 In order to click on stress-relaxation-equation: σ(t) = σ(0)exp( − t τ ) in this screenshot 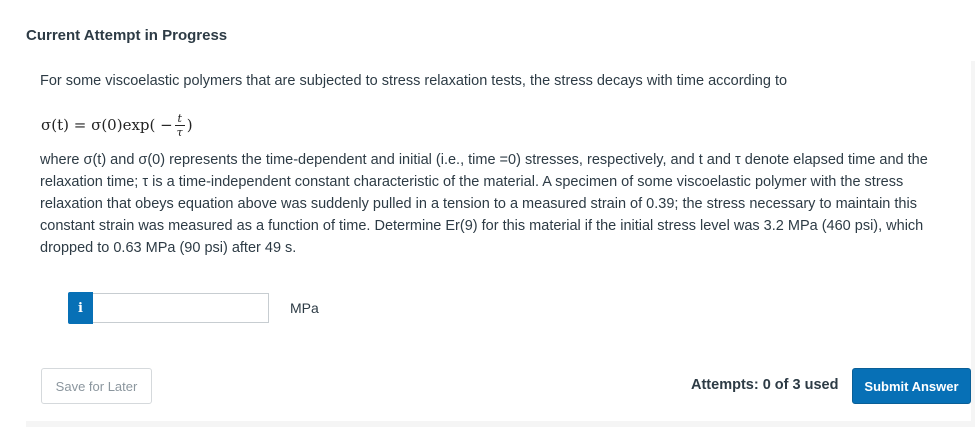, I will do `click(117, 125)`.